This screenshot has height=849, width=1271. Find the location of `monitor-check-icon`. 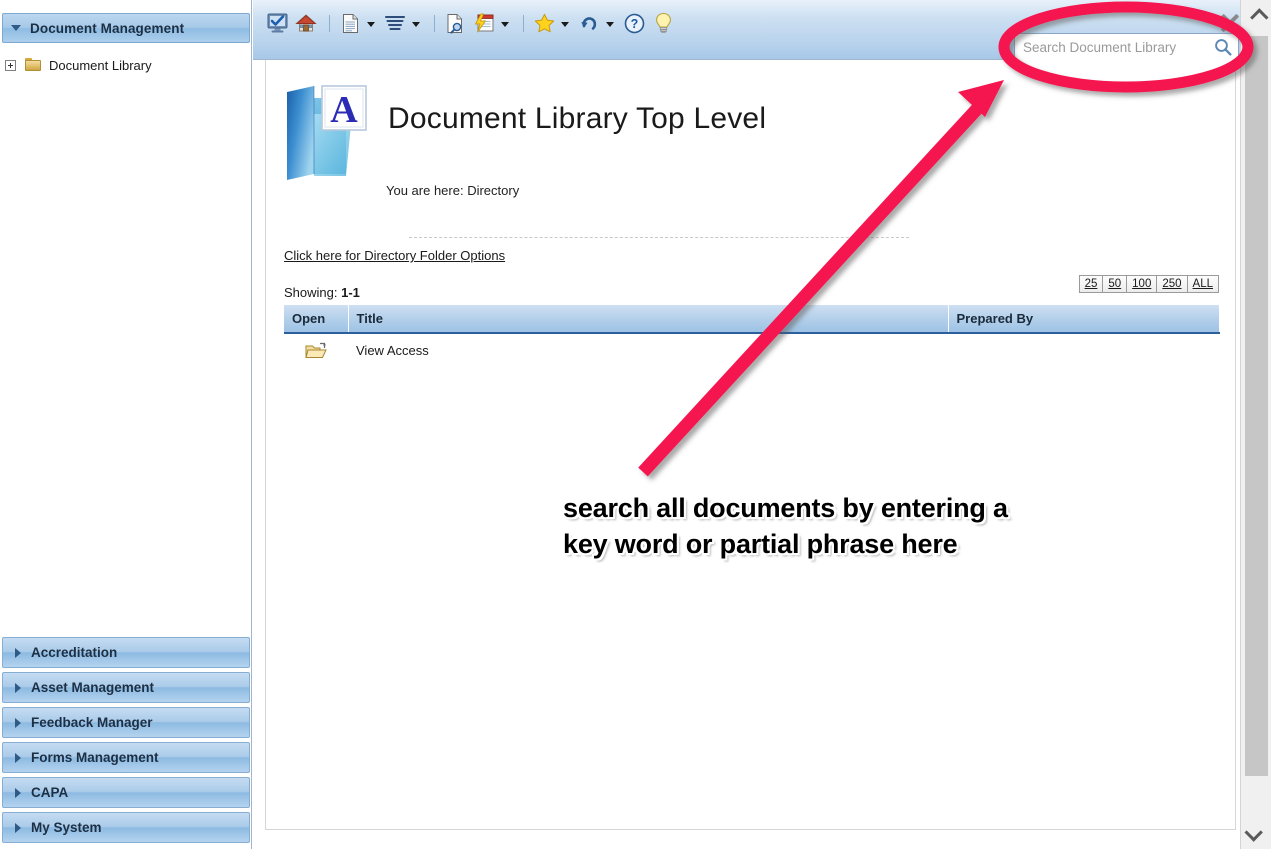

monitor-check-icon is located at coordinates (277, 23).